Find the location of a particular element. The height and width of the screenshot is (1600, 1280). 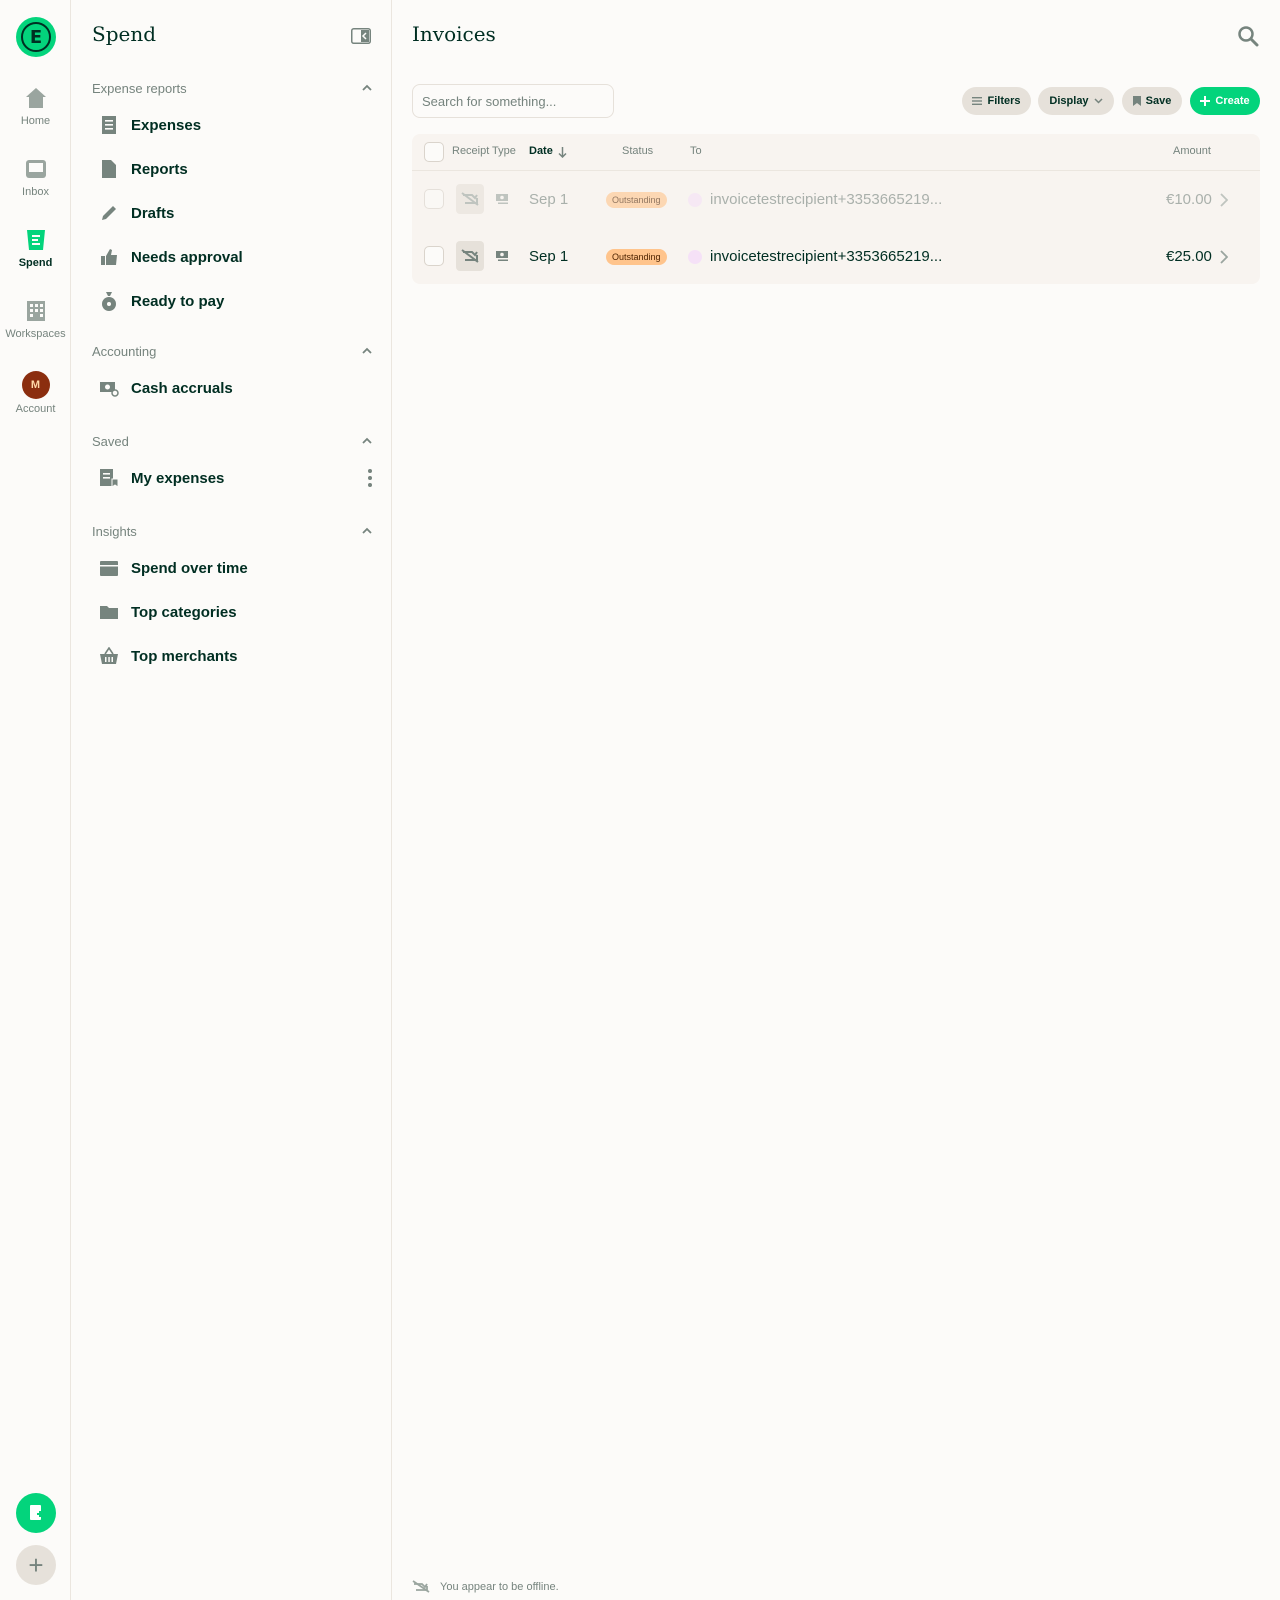

nav-account-label: Account is located at coordinates (35, 409).